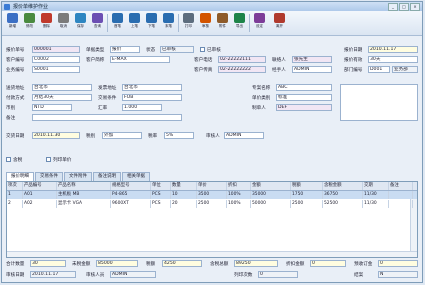  What do you see at coordinates (353, 50) in the screenshot?
I see `quote-date-label: 报价日期` at bounding box center [353, 50].